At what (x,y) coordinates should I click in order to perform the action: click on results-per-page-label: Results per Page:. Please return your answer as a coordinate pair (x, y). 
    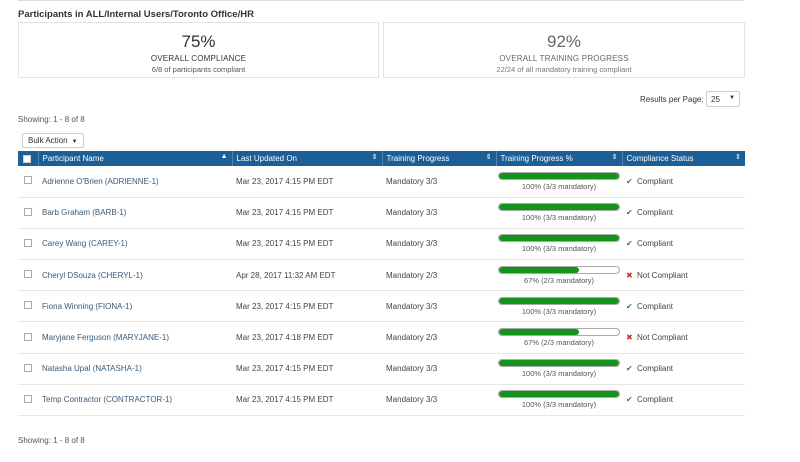
    Looking at the image, I should click on (672, 99).